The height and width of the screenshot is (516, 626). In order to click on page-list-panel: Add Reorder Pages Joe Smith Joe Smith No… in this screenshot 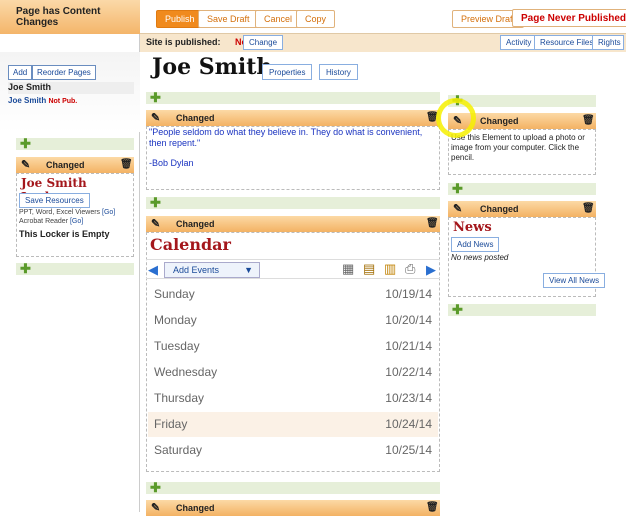, I will do `click(70, 92)`.